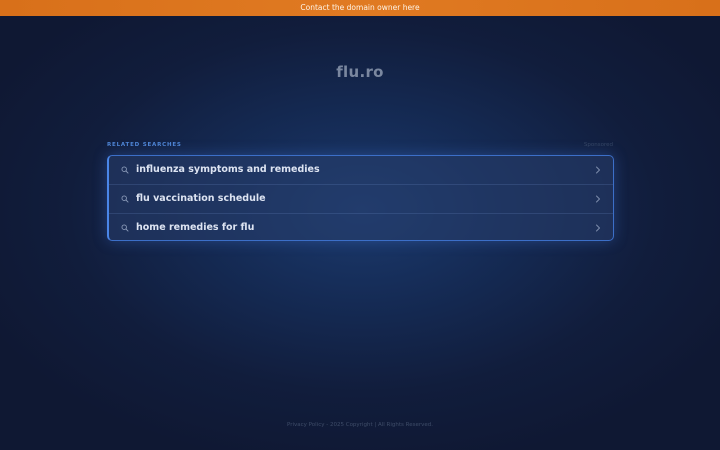 The width and height of the screenshot is (720, 450). What do you see at coordinates (361, 170) in the screenshot?
I see `search-result-item: influenza symptoms and remedies` at bounding box center [361, 170].